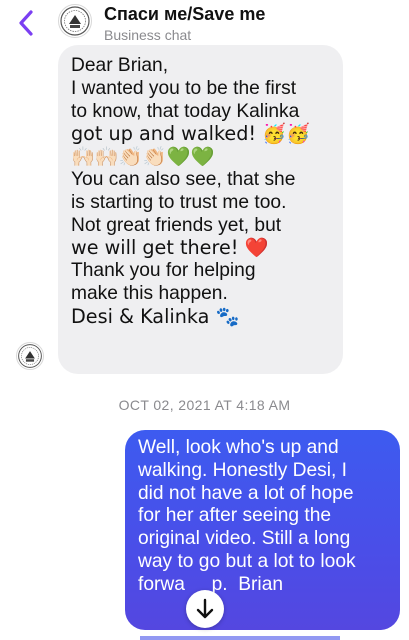 Image resolution: width=409 pixels, height=640 pixels. What do you see at coordinates (244, 539) in the screenshot?
I see `message-line: original video. Still a long` at bounding box center [244, 539].